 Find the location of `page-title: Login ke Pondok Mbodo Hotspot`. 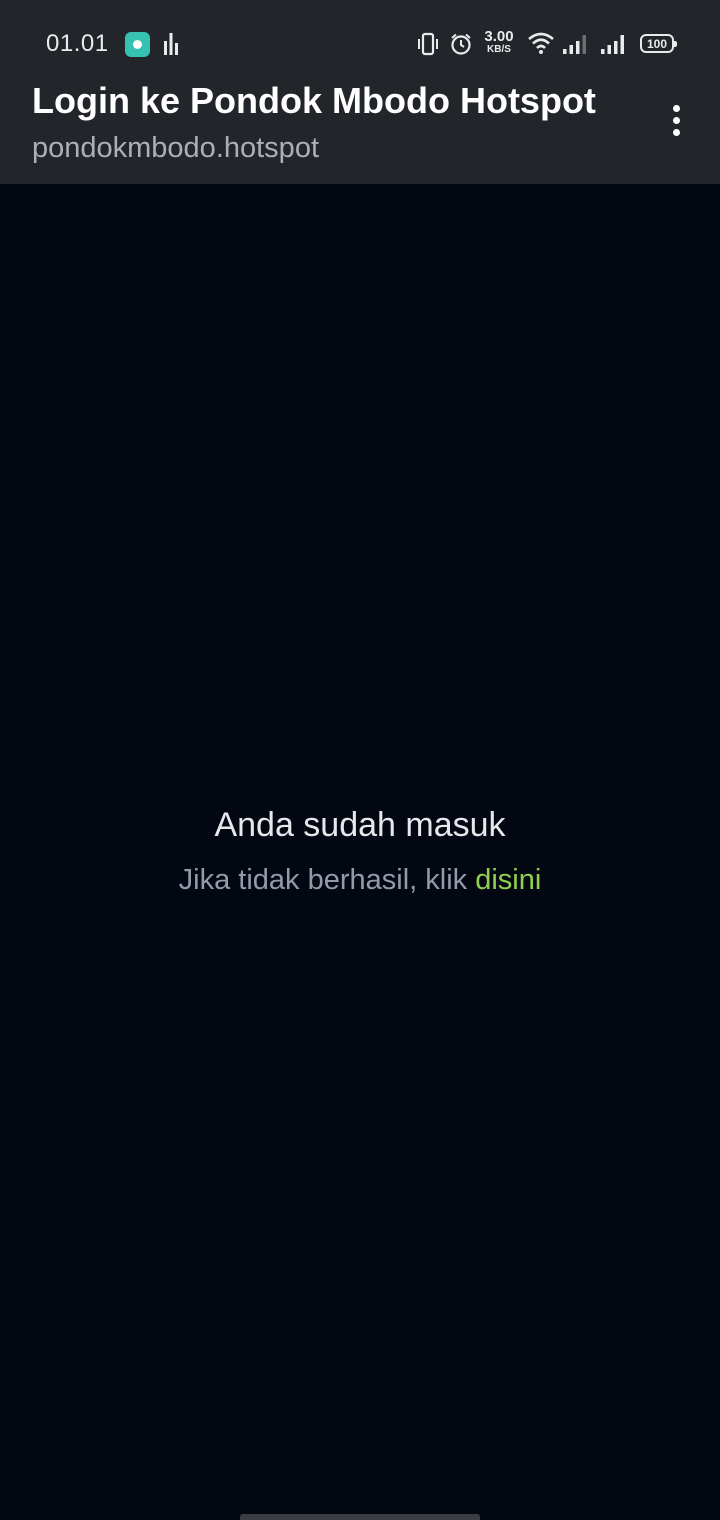

page-title: Login ke Pondok Mbodo Hotspot is located at coordinates (314, 100).